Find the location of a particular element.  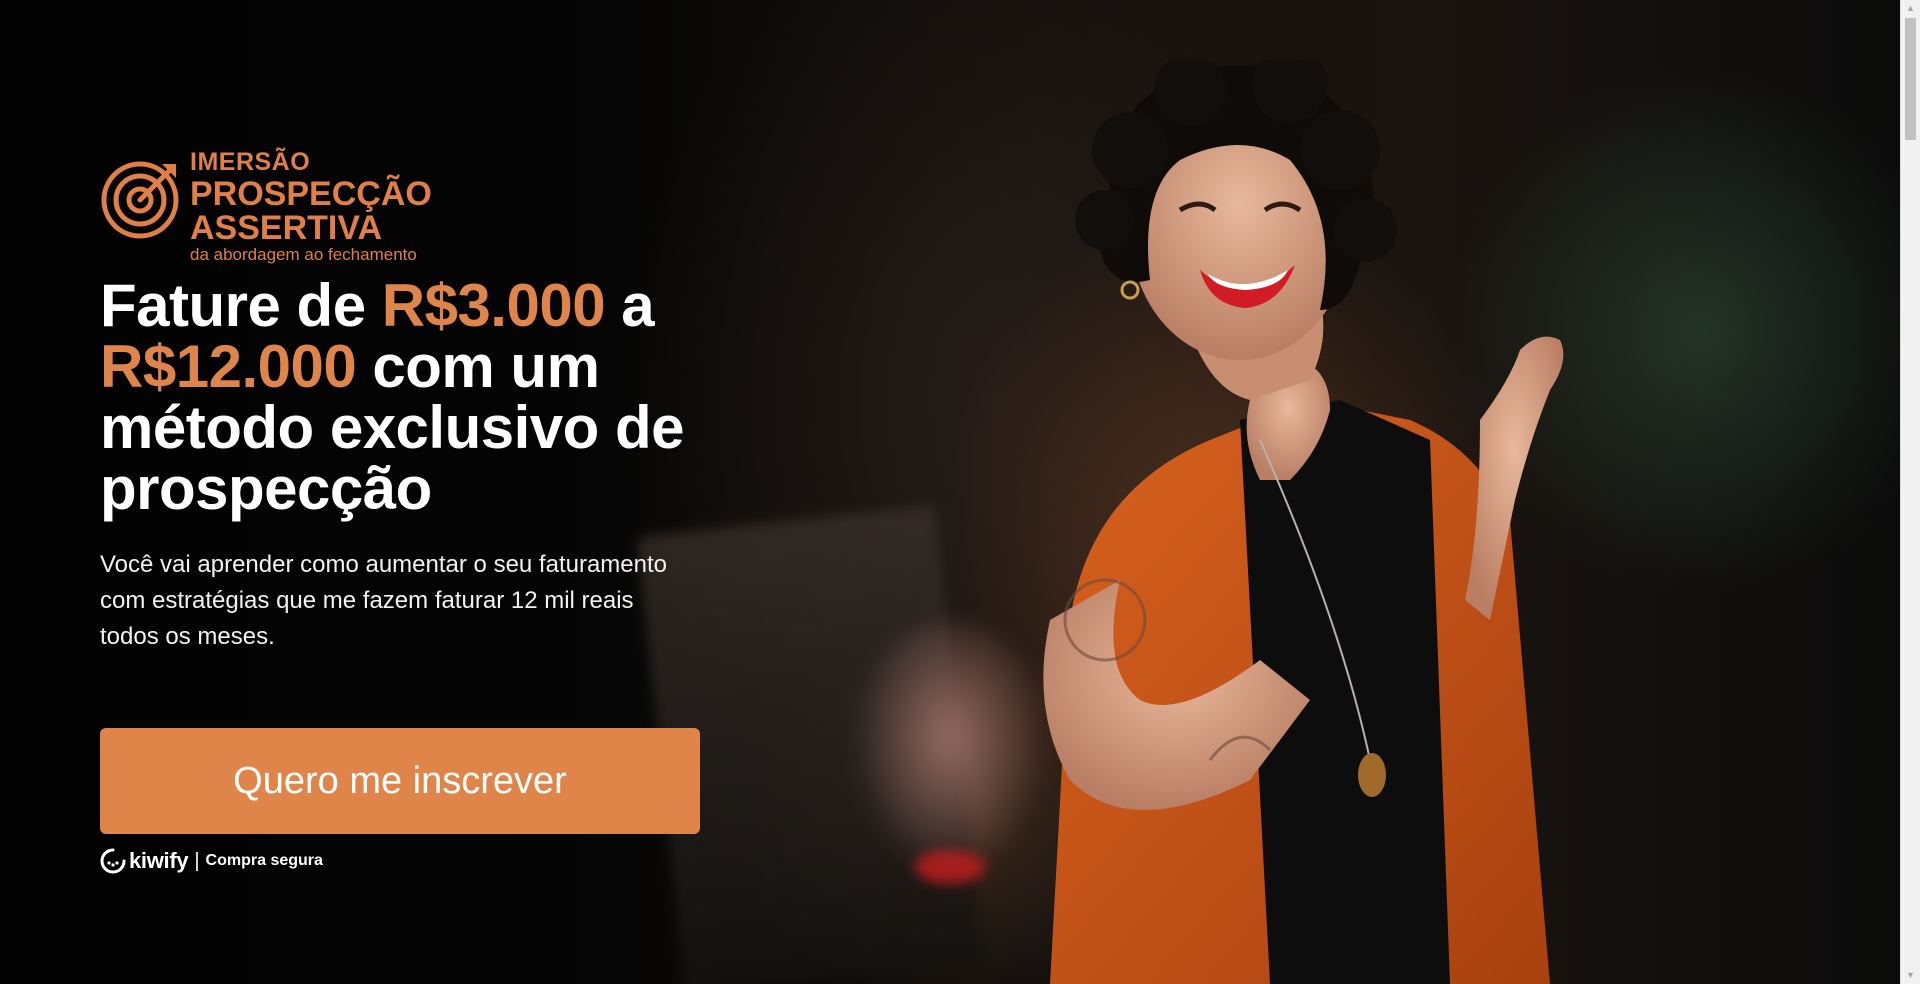

scroll-down-arrow-icon: ▼ is located at coordinates (1910, 975).